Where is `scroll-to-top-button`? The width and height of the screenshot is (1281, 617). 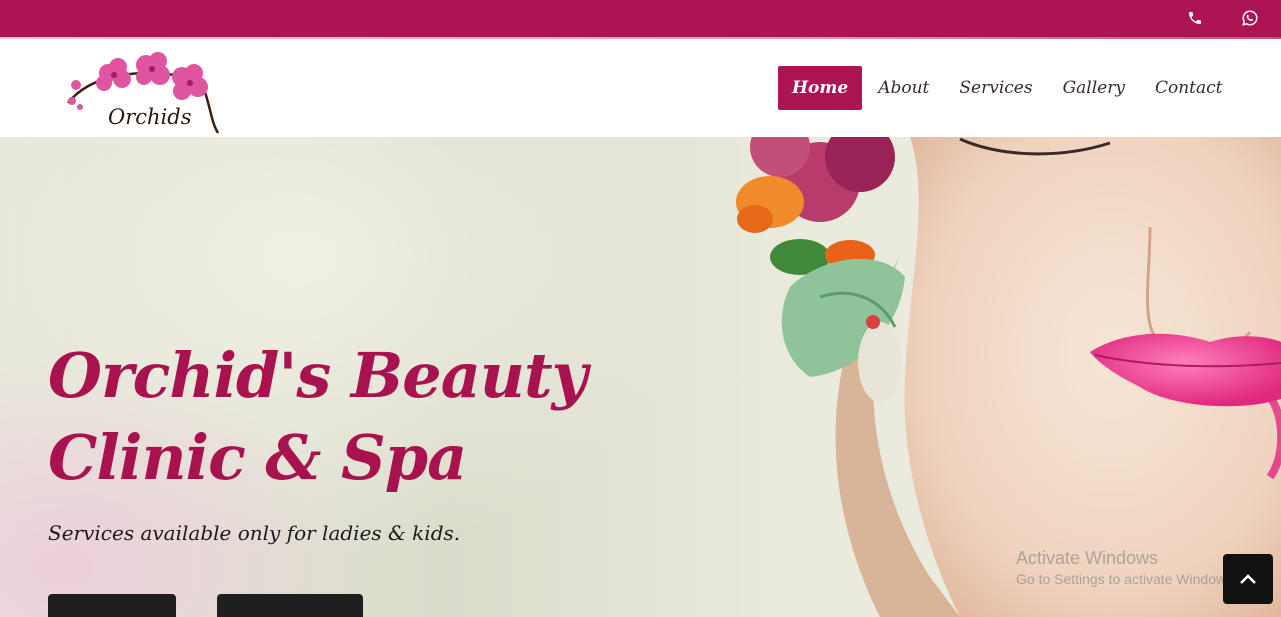 scroll-to-top-button is located at coordinates (1248, 579).